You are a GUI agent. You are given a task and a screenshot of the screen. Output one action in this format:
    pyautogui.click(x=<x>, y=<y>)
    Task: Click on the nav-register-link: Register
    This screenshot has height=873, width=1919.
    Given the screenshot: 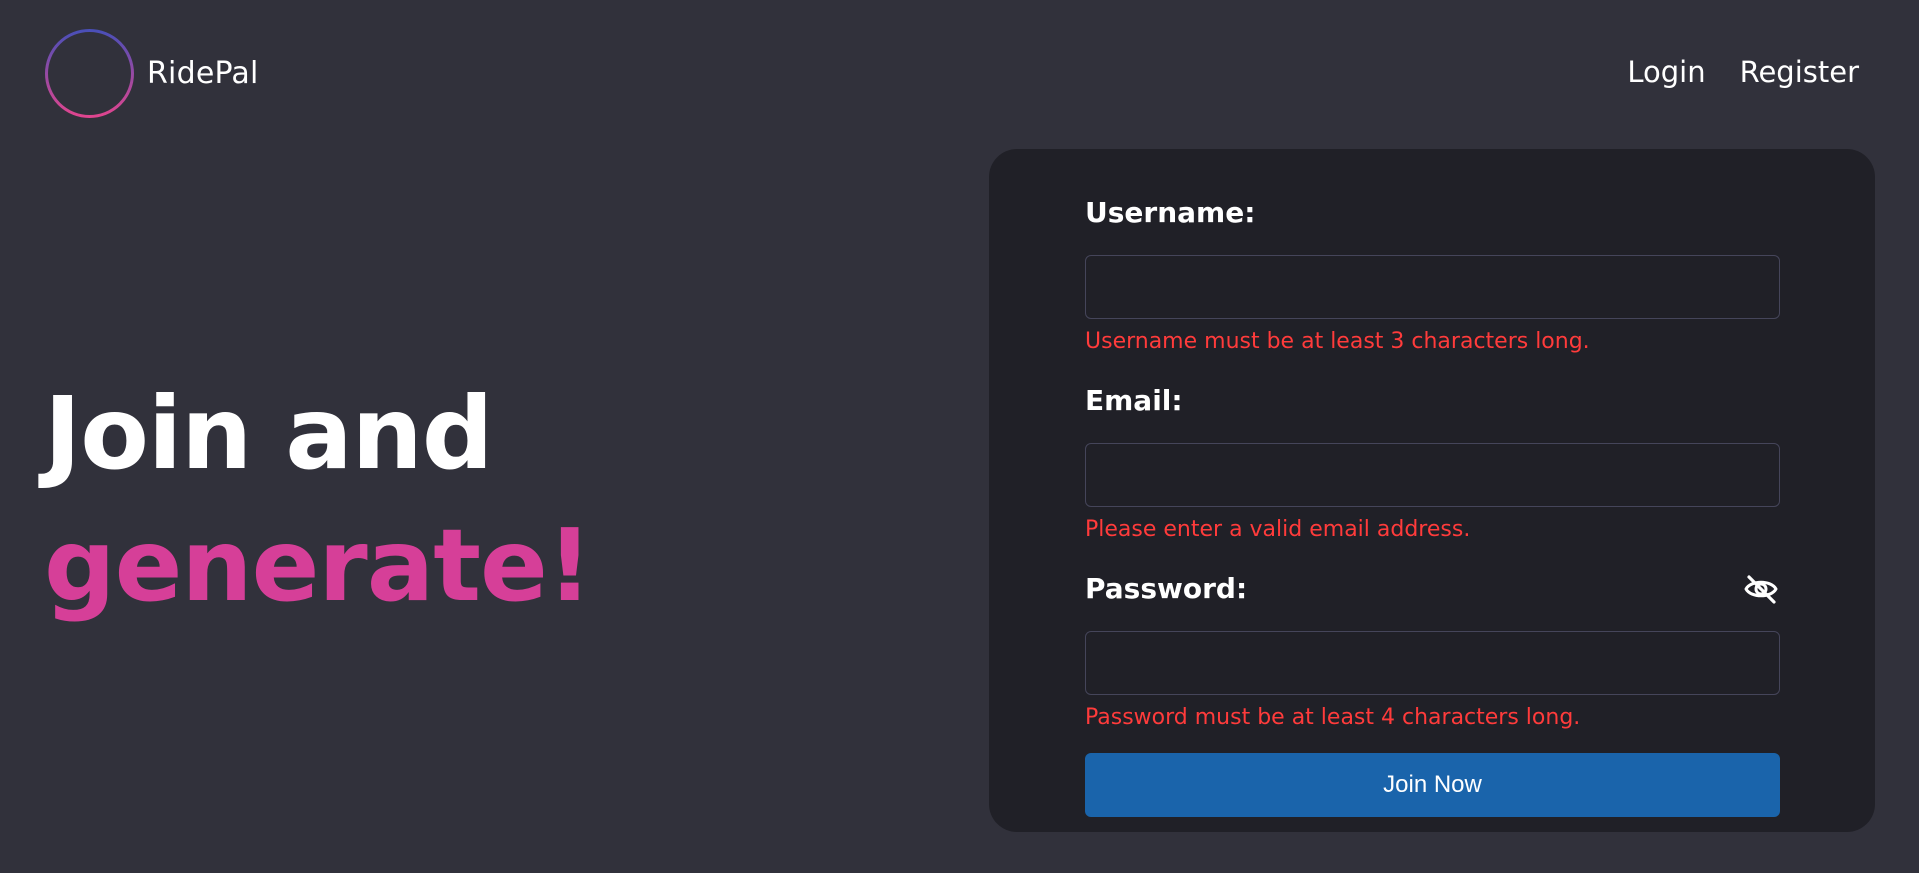 What is the action you would take?
    pyautogui.click(x=1799, y=72)
    